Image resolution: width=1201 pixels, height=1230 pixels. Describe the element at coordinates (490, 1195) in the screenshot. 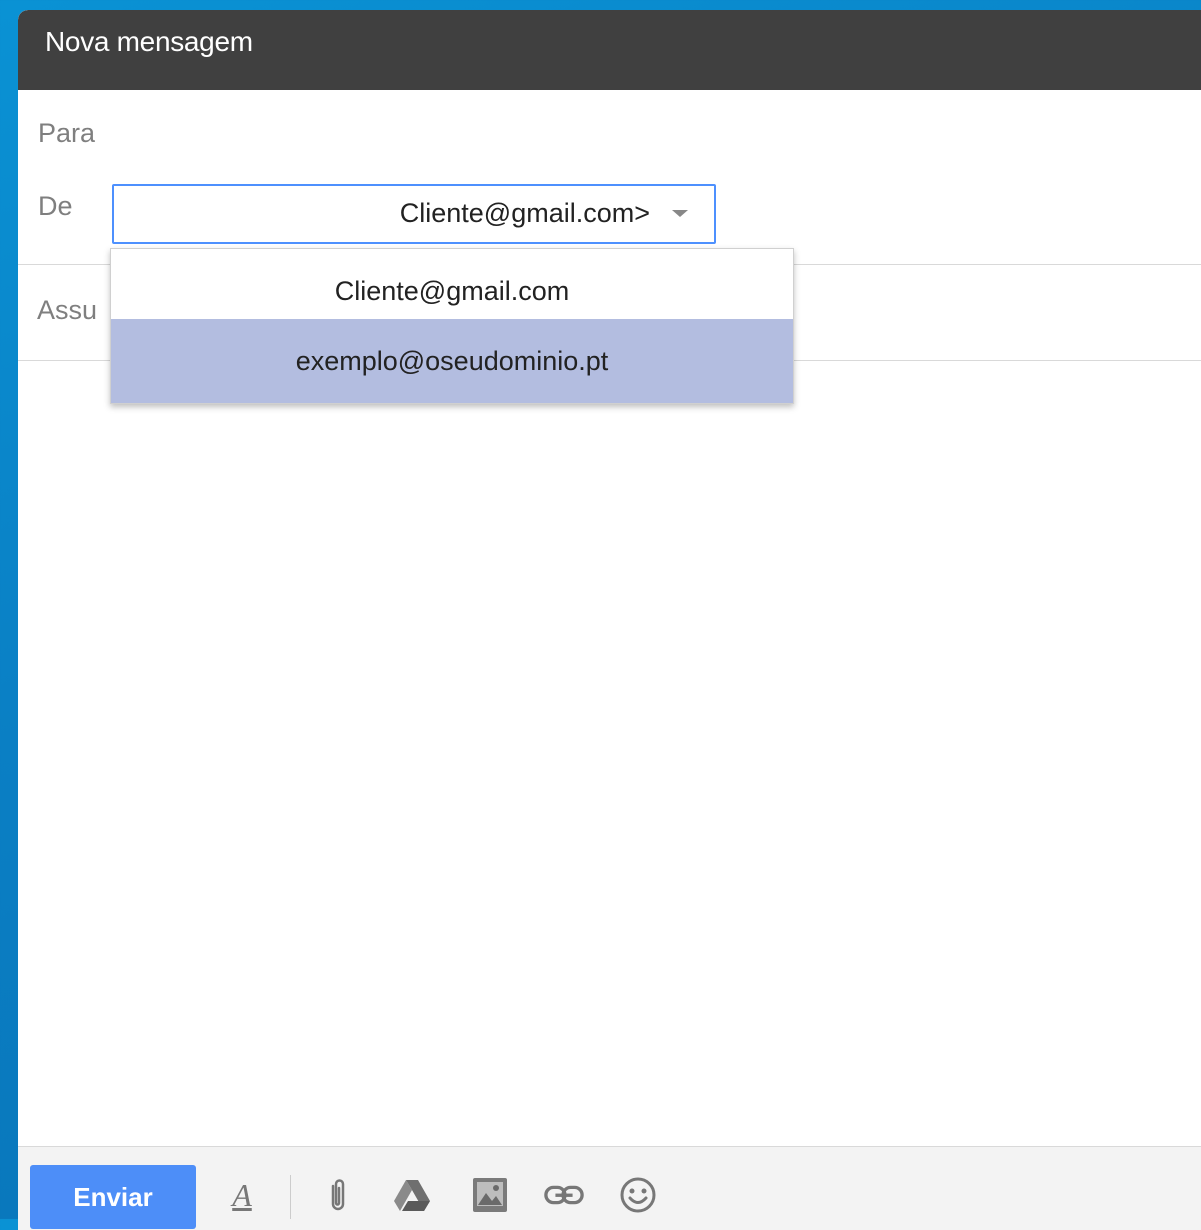

I see `insert-photo-icon` at that location.